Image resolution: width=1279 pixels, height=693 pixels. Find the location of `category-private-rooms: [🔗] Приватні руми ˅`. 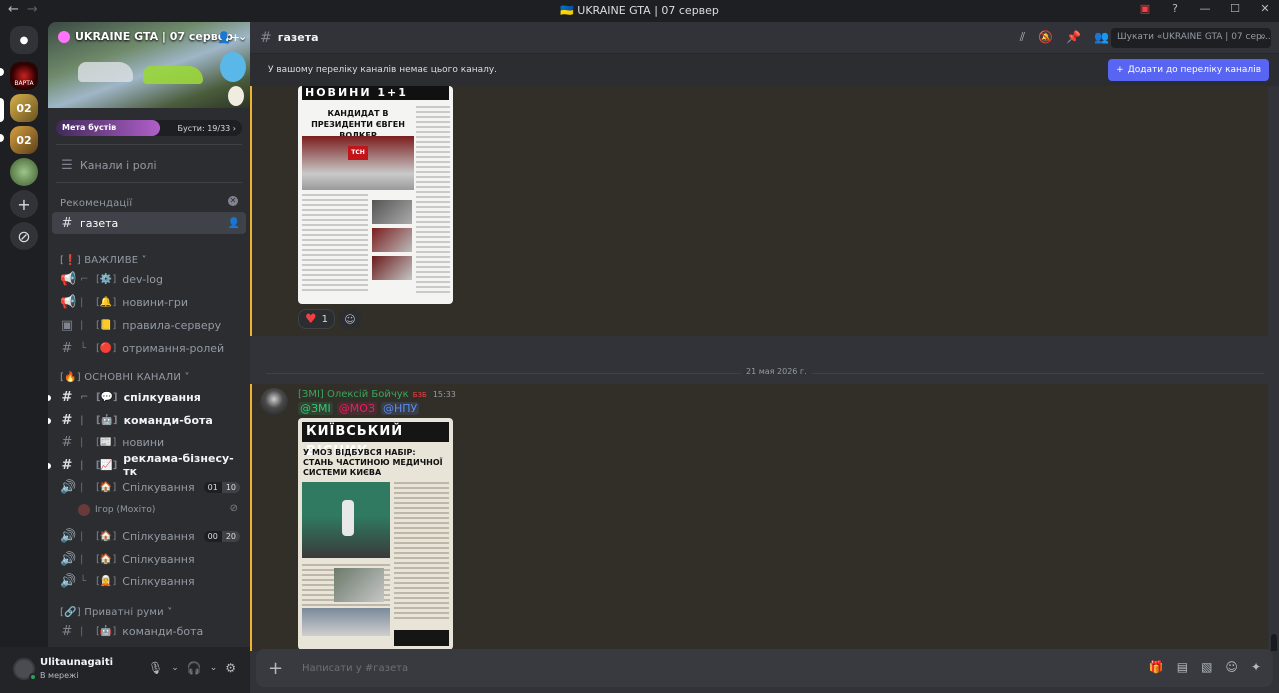

category-private-rooms: [🔗] Приватні руми ˅ is located at coordinates (116, 612).